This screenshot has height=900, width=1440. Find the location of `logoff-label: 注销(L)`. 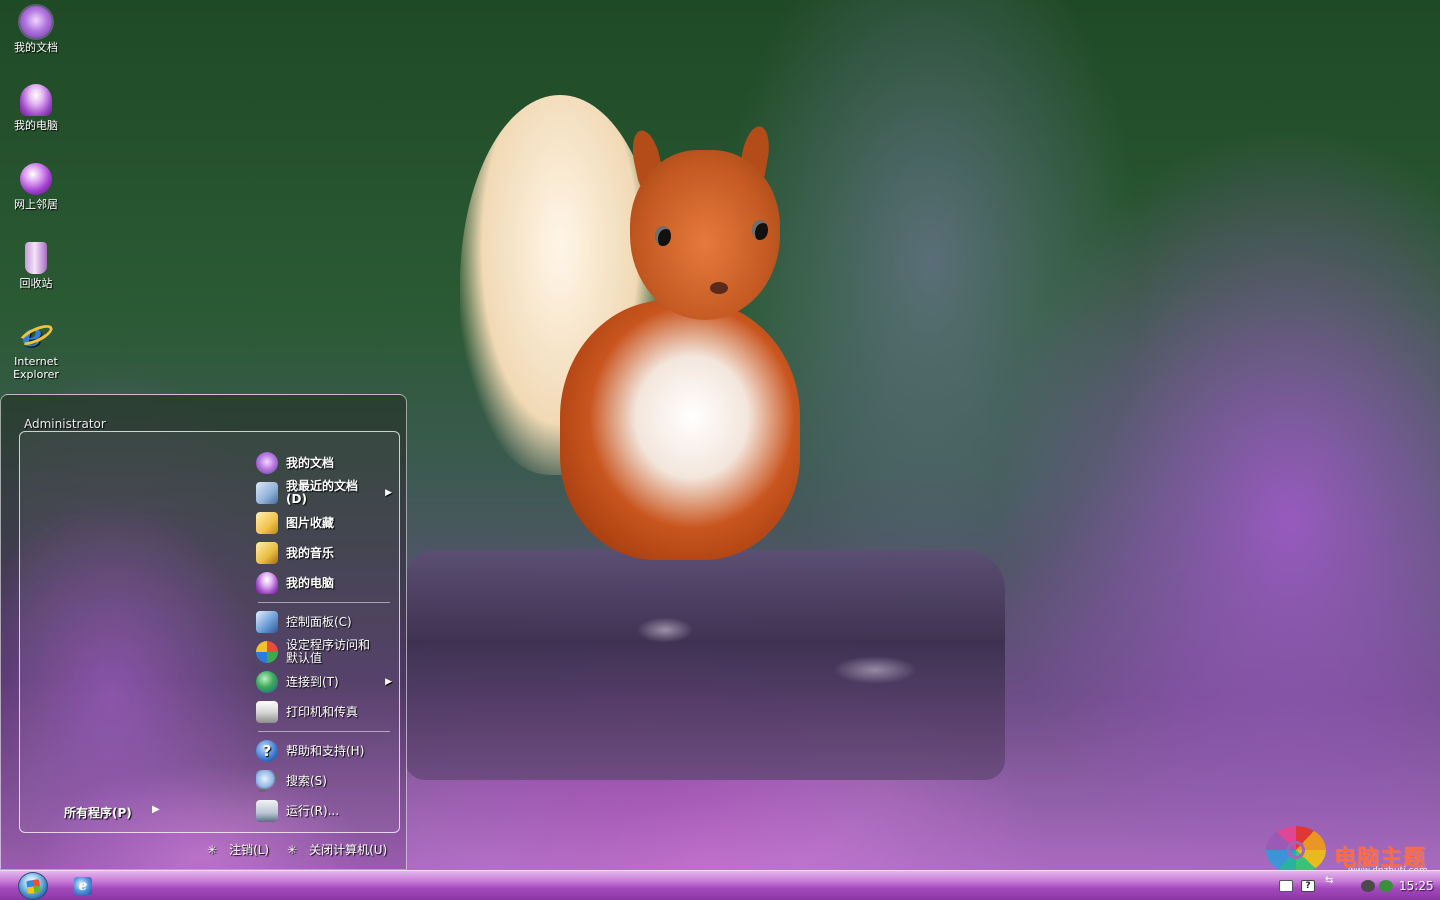

logoff-label: 注销(L) is located at coordinates (249, 850).